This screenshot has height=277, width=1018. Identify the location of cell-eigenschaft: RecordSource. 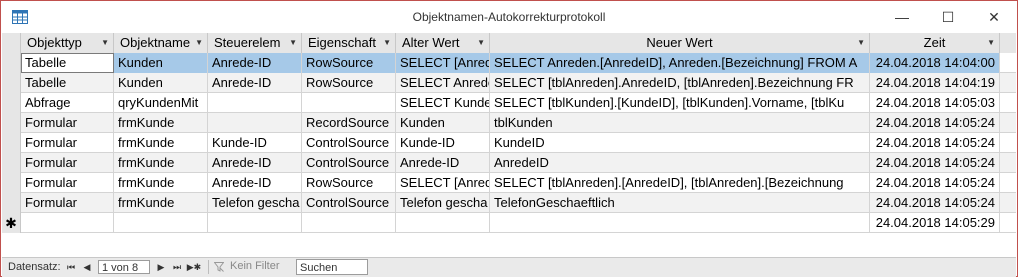
(349, 123).